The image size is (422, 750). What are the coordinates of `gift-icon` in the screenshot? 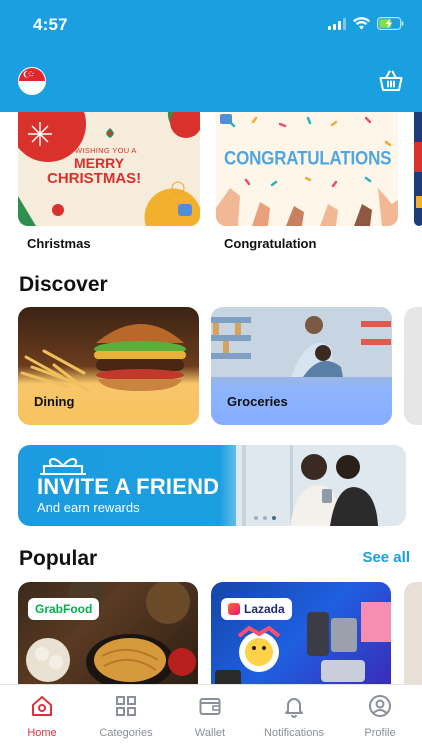 It's located at (63, 466).